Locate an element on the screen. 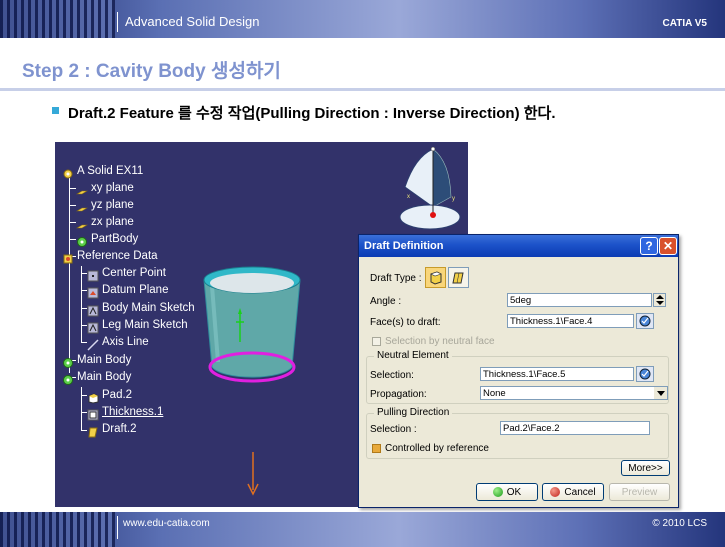  point-icon is located at coordinates (93, 274).